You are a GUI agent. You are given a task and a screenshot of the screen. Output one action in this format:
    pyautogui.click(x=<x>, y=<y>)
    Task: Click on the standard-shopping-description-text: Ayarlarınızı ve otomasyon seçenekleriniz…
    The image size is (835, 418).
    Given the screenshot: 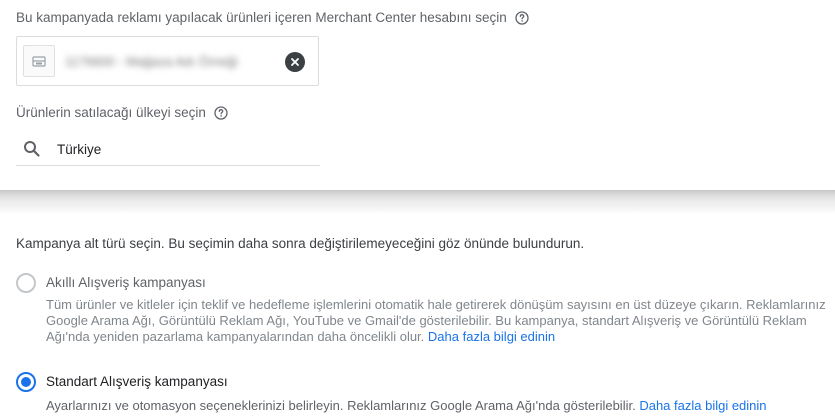 What is the action you would take?
    pyautogui.click(x=341, y=405)
    